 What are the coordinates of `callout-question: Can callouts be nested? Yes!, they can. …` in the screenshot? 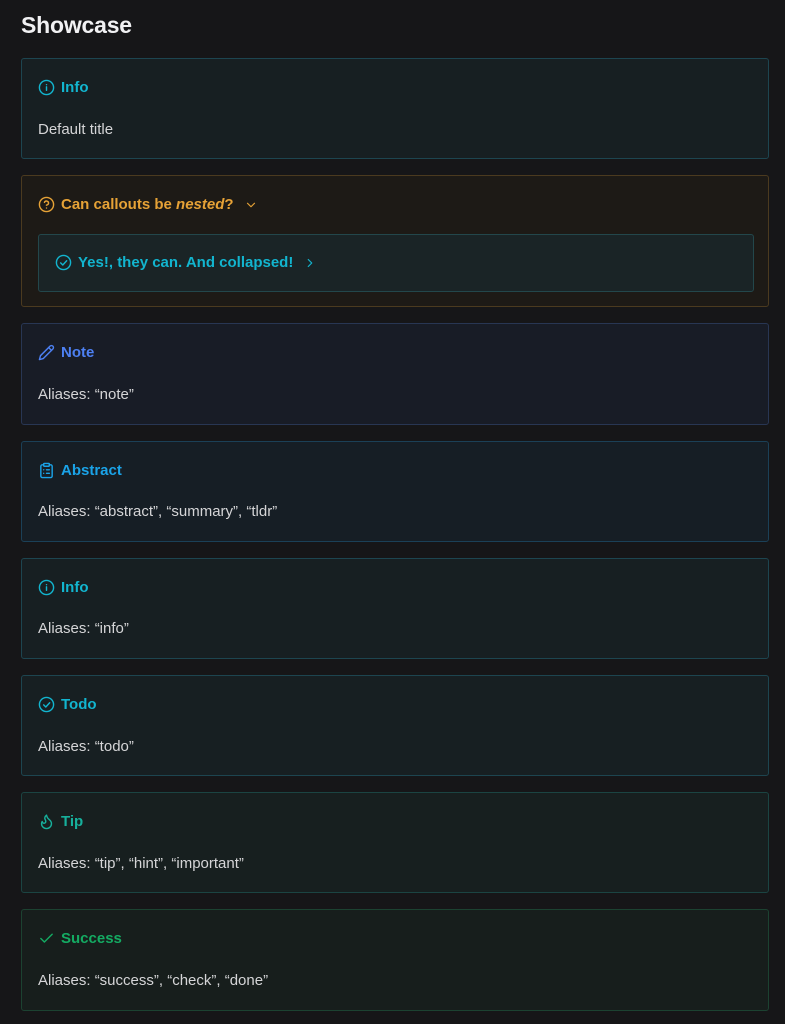 It's located at (395, 241).